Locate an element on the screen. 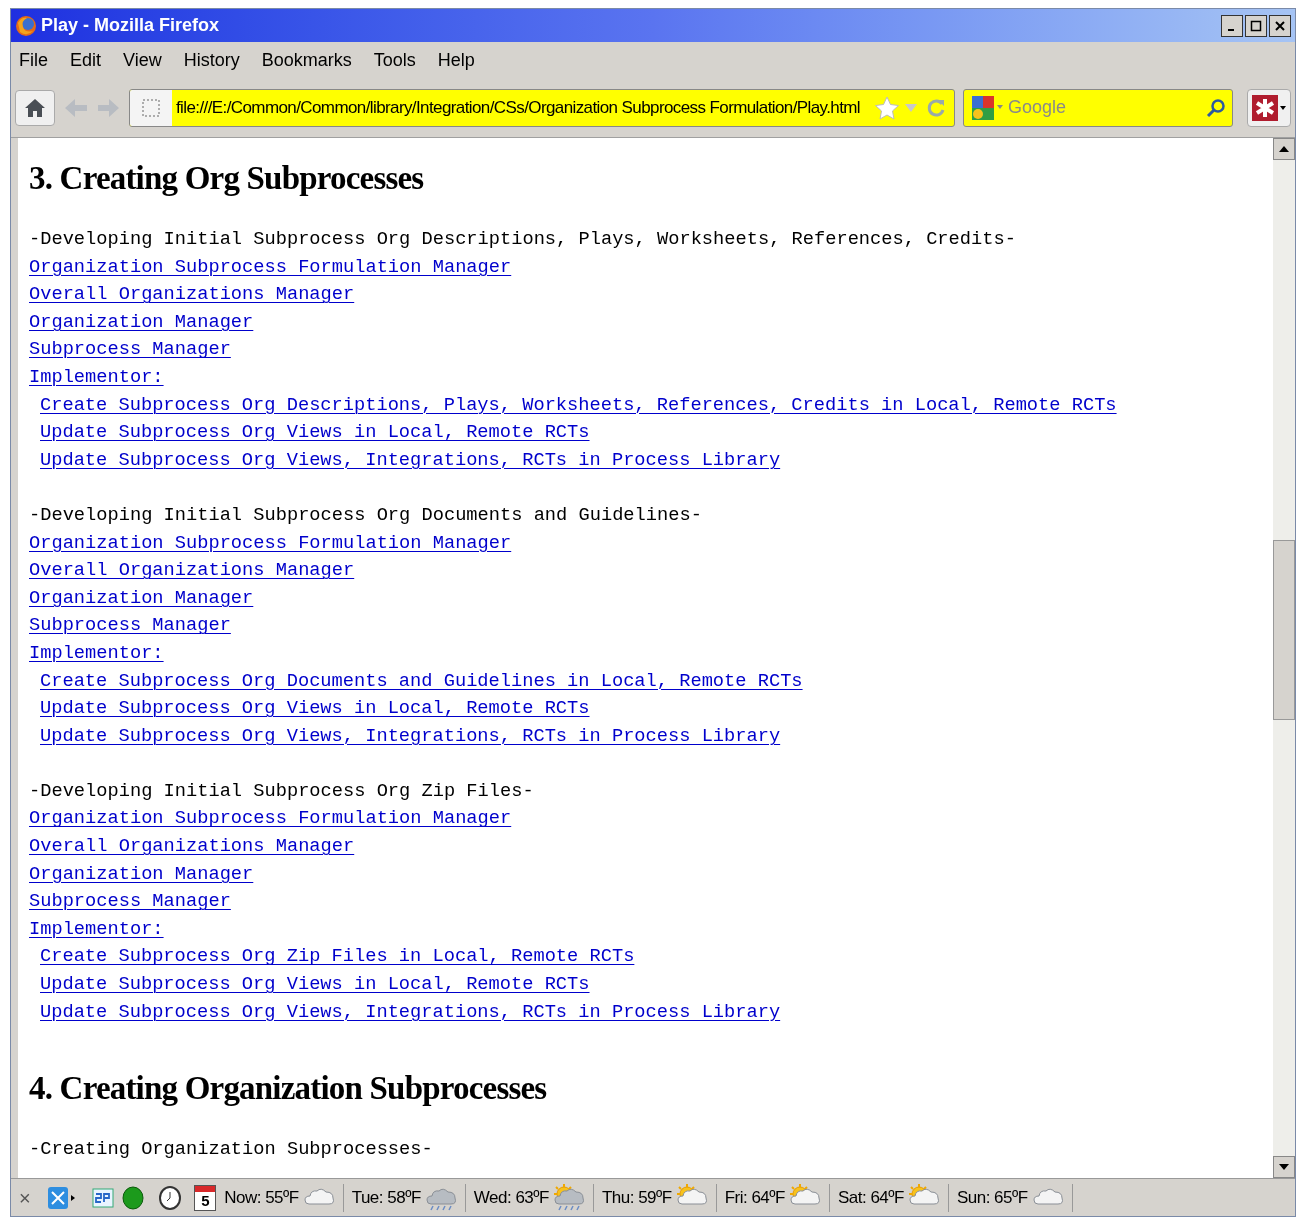  scroll-down-icon is located at coordinates (1284, 1167).